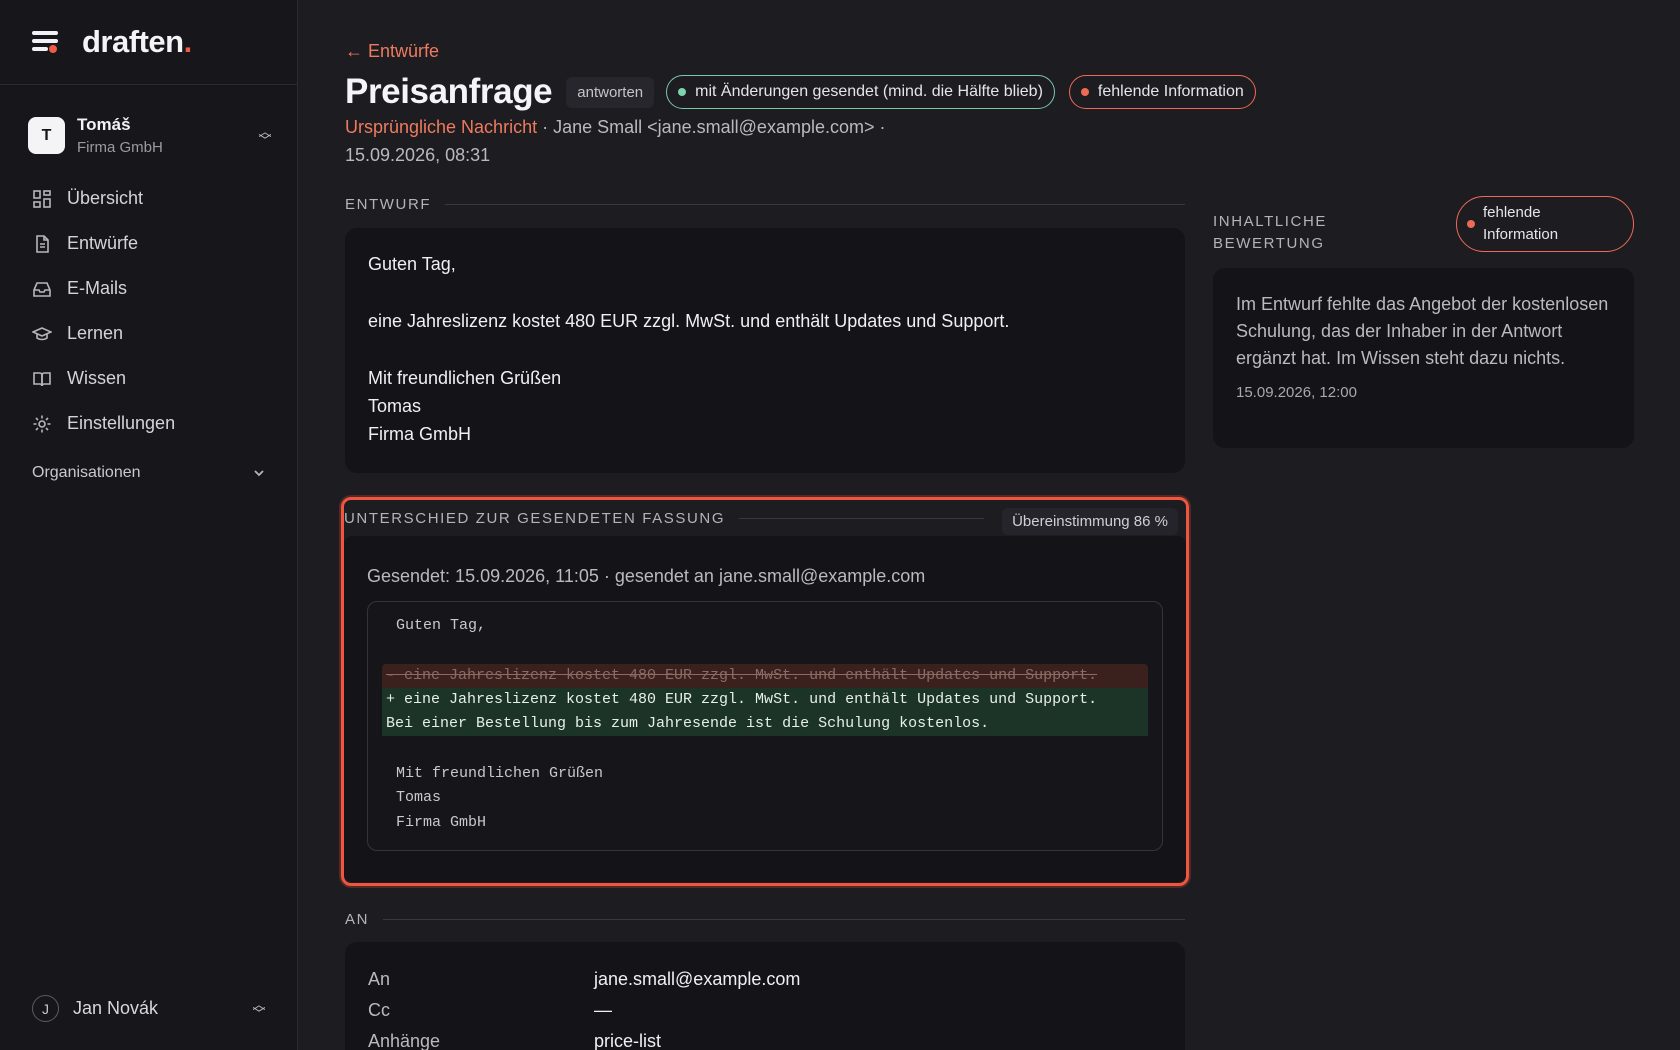  What do you see at coordinates (45, 1008) in the screenshot?
I see `avatar: J` at bounding box center [45, 1008].